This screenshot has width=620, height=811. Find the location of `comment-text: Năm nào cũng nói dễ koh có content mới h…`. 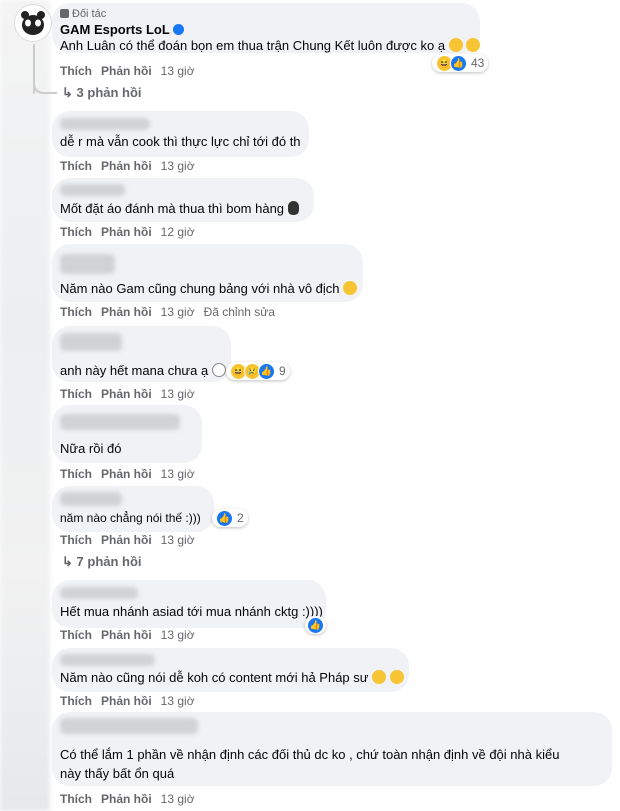

comment-text: Năm nào cũng nói dễ koh có content mới h… is located at coordinates (232, 677).